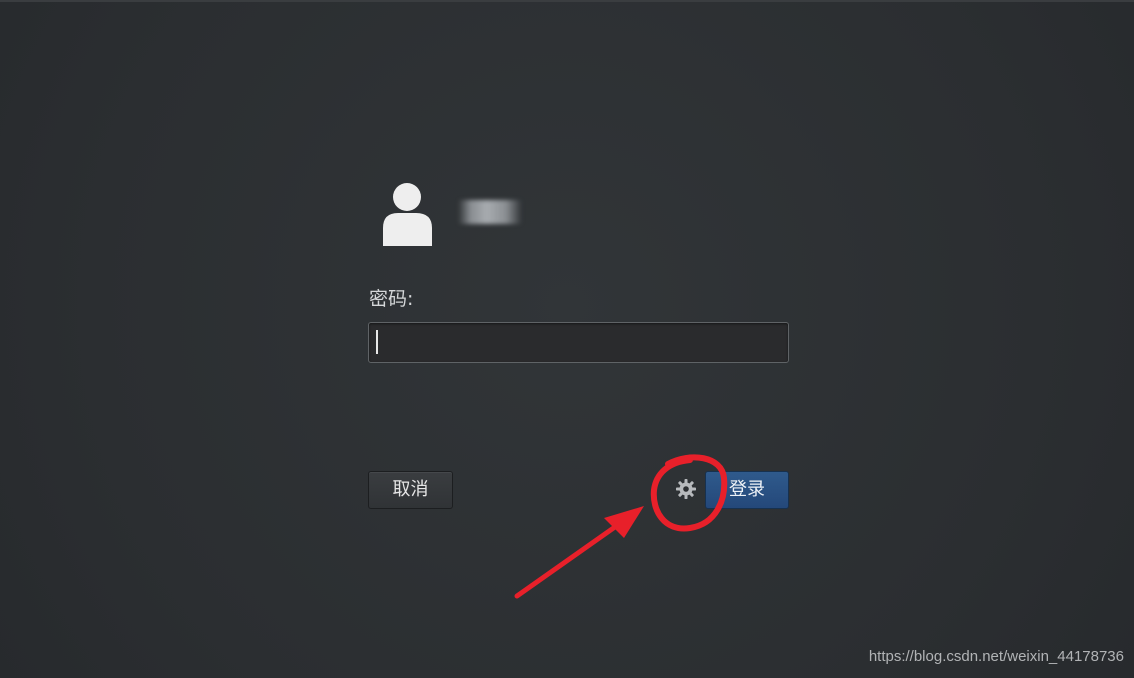 This screenshot has height=678, width=1134. I want to click on password-label: 密码:, so click(391, 299).